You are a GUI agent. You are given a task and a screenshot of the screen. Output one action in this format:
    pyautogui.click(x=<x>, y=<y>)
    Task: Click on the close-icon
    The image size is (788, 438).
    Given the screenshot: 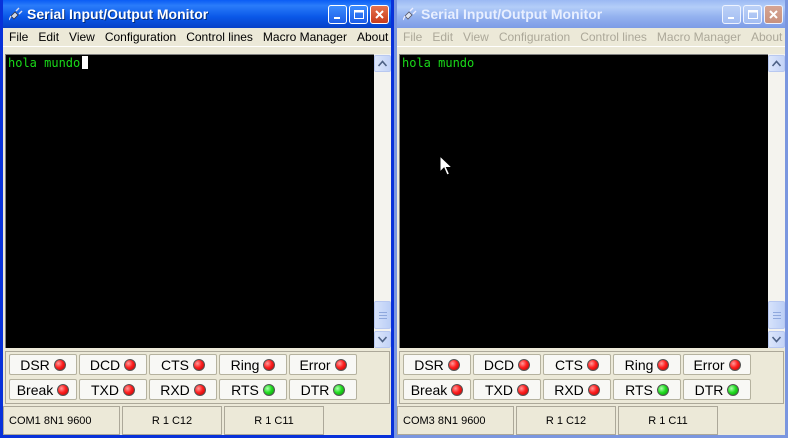 What is the action you would take?
    pyautogui.click(x=773, y=14)
    